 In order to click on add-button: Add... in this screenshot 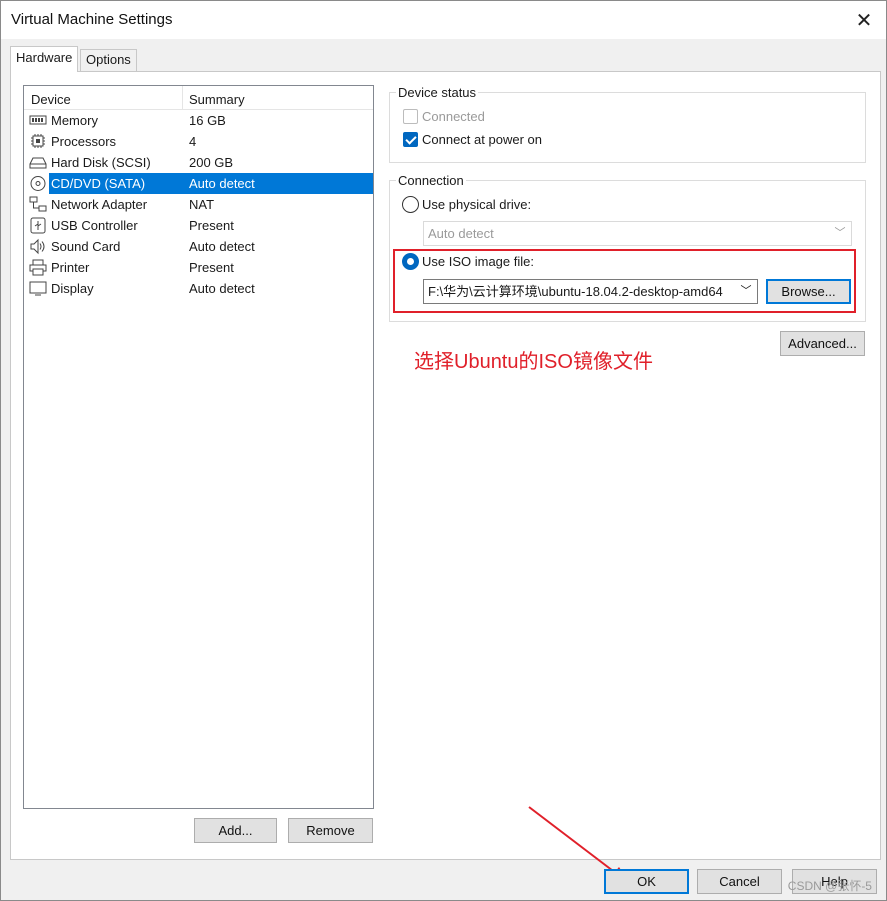, I will do `click(235, 830)`.